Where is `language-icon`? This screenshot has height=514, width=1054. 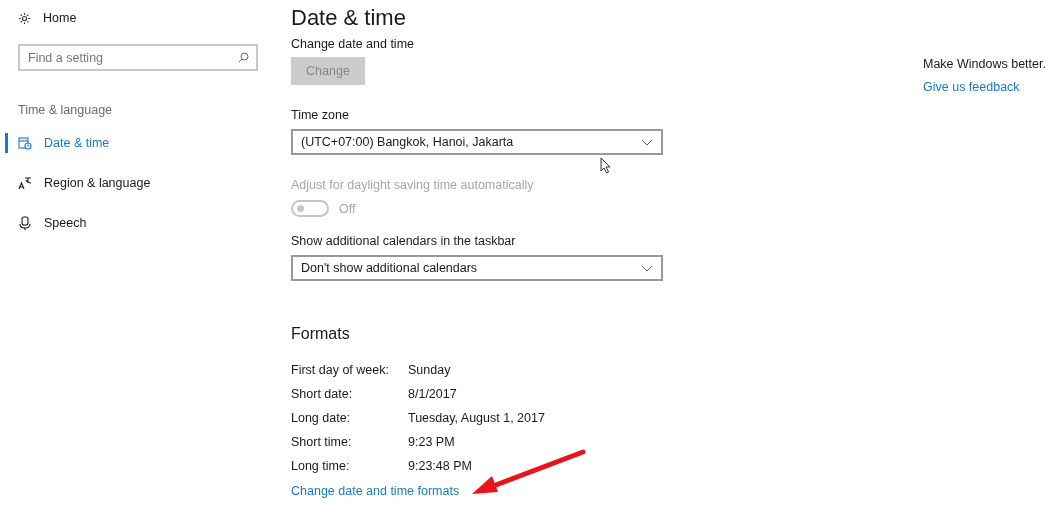
language-icon is located at coordinates (25, 183).